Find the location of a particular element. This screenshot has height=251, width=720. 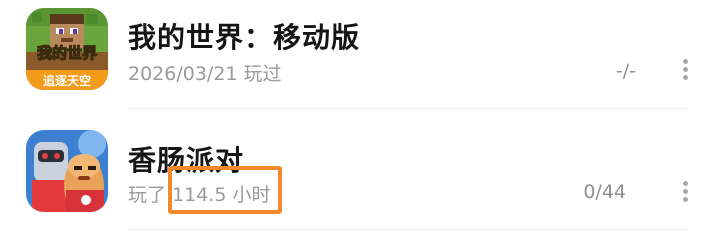

game-title: 我的世界：移动版 is located at coordinates (244, 37).